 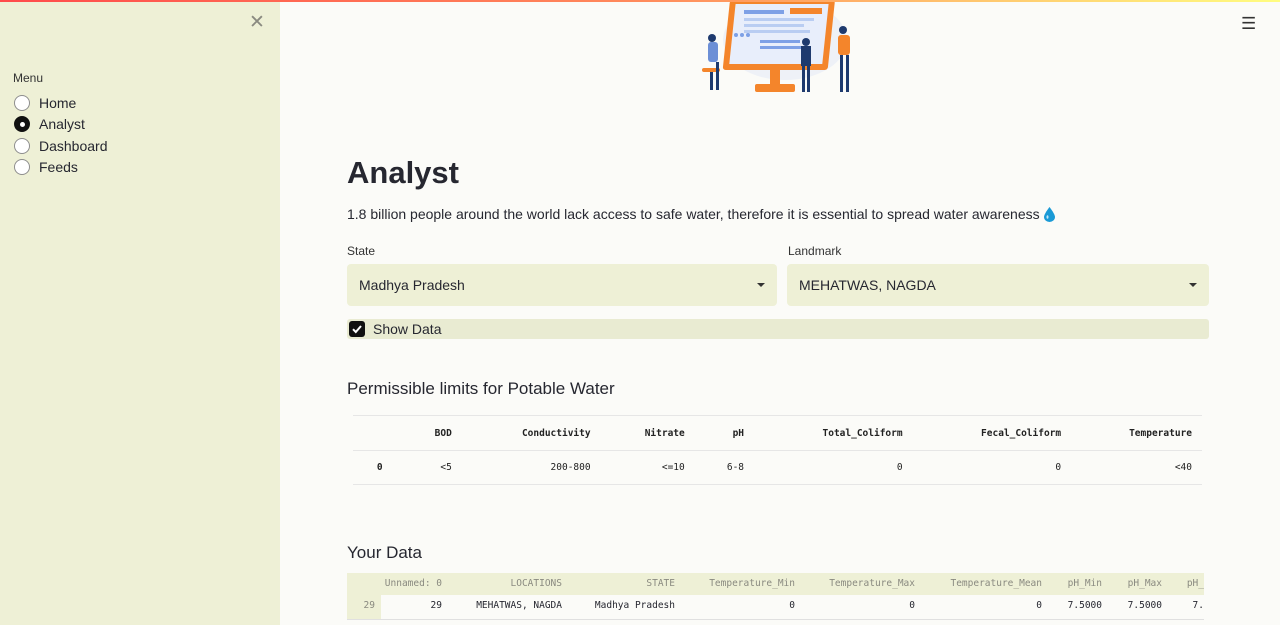 I want to click on column-header, so click(x=373, y=433).